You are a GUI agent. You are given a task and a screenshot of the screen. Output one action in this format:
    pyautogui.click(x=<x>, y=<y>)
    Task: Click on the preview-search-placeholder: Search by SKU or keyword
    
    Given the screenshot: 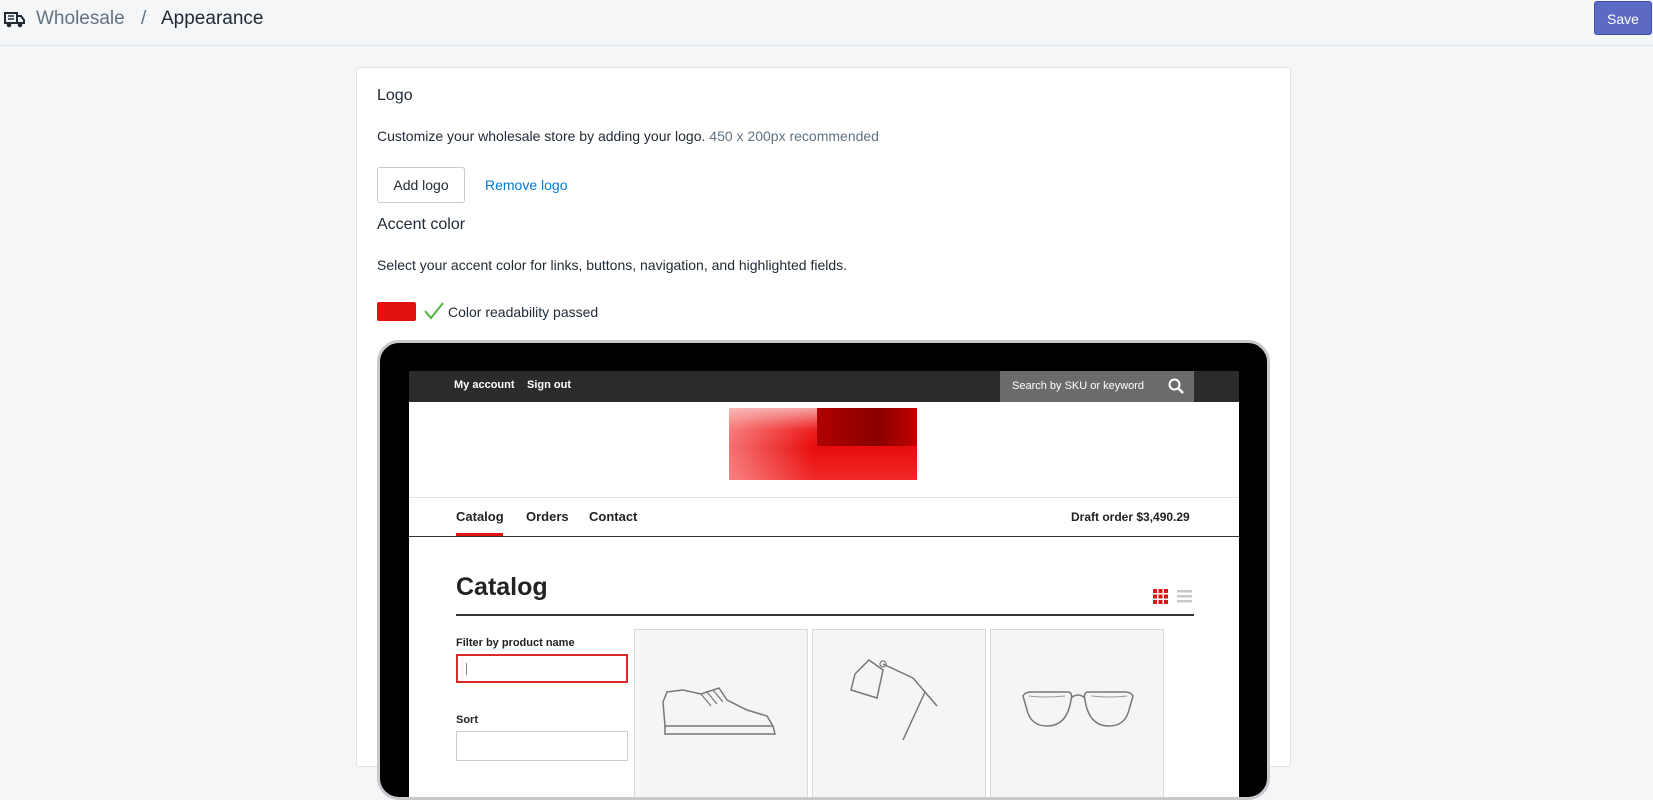 What is the action you would take?
    pyautogui.click(x=1078, y=386)
    